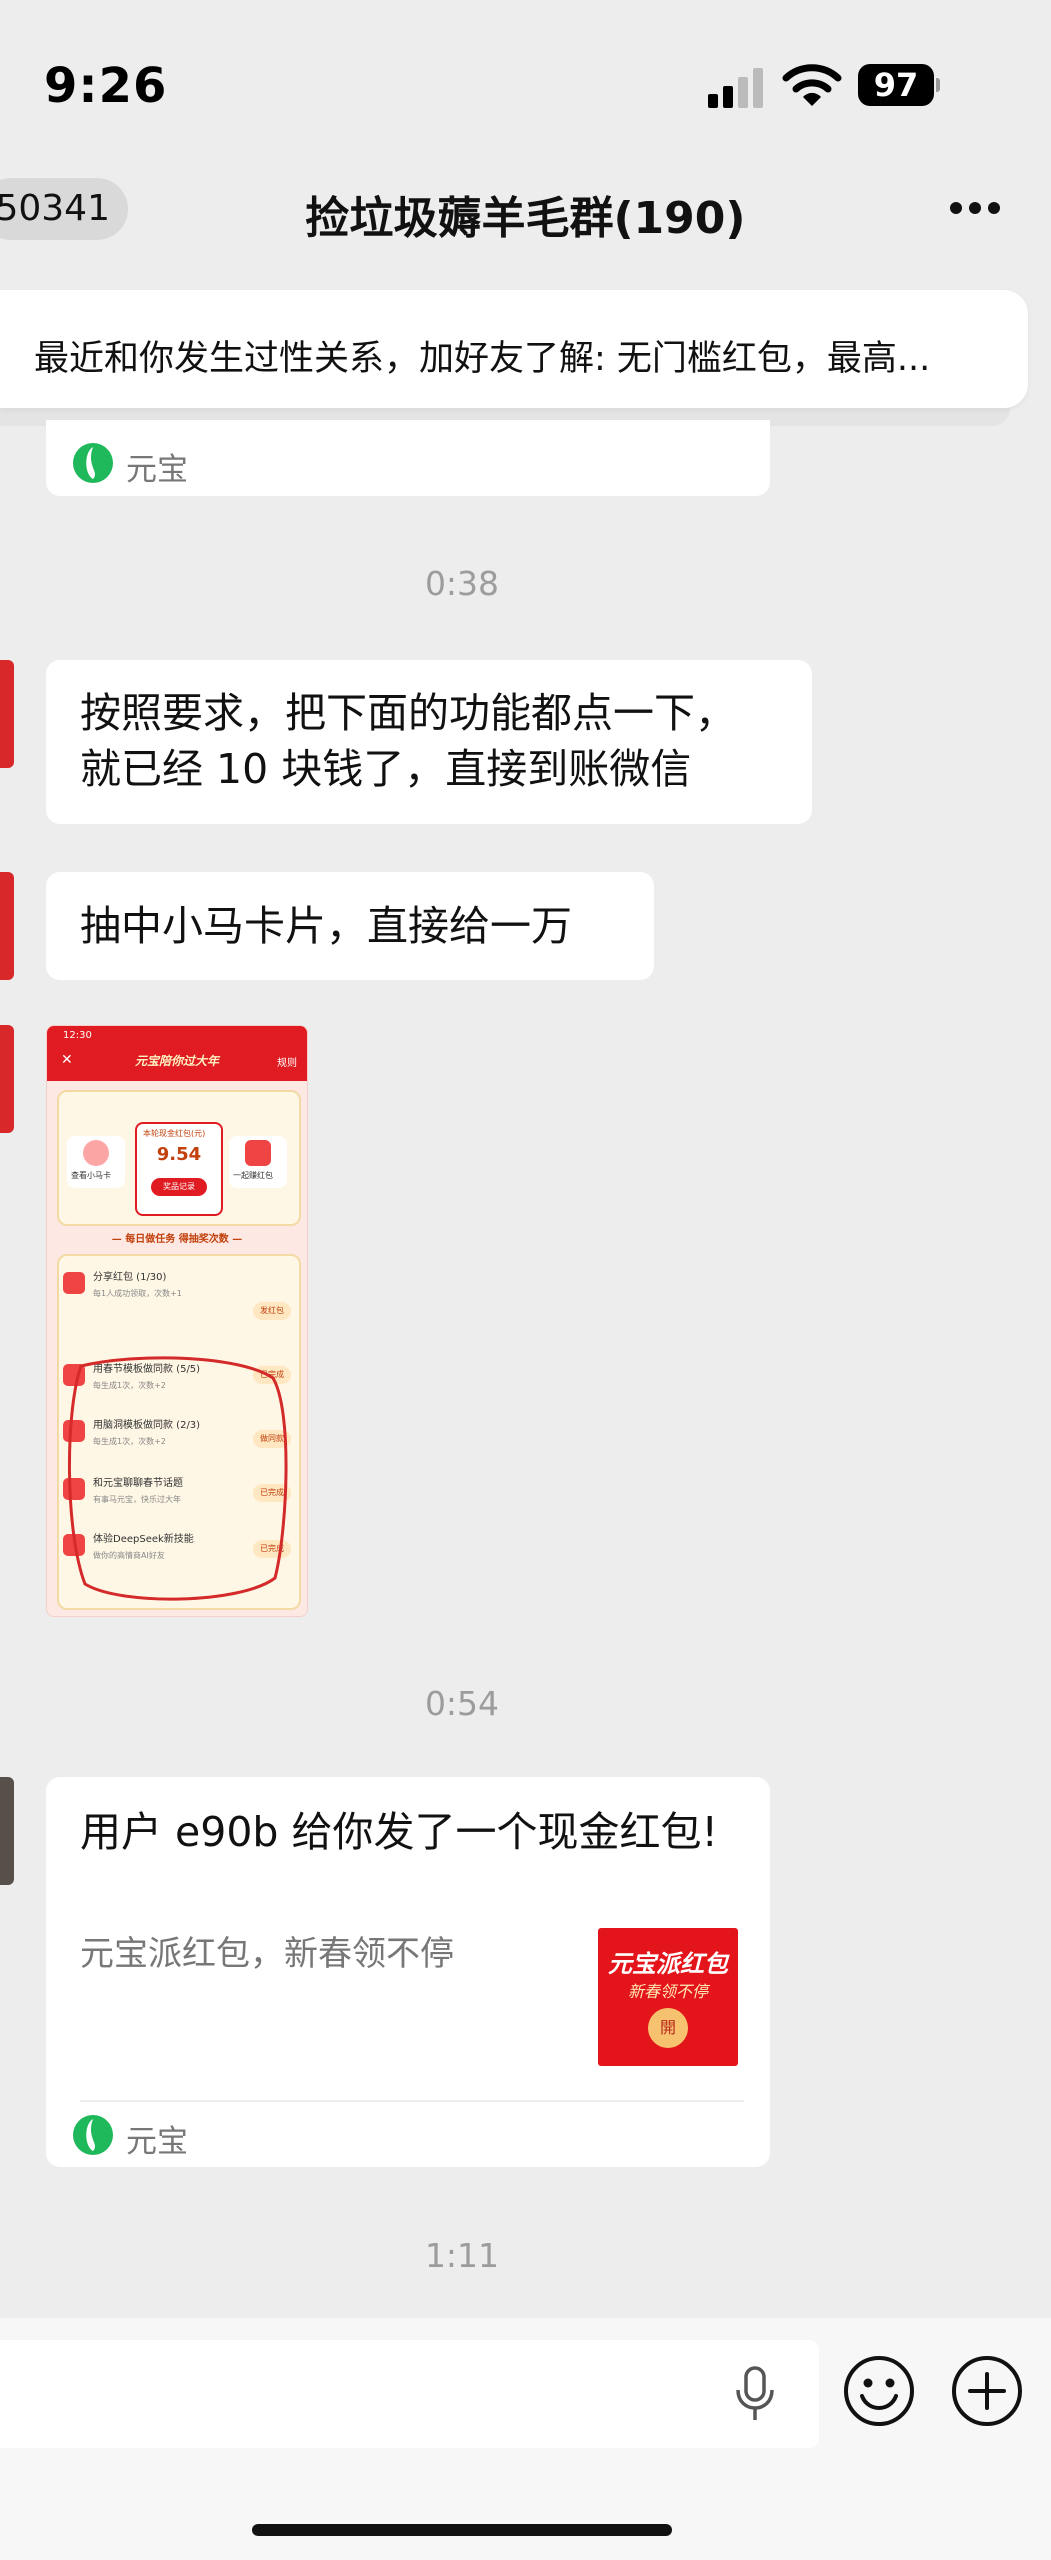 The width and height of the screenshot is (1051, 2560). I want to click on thumb-task-title: 分享红包 (1/30), so click(130, 1277).